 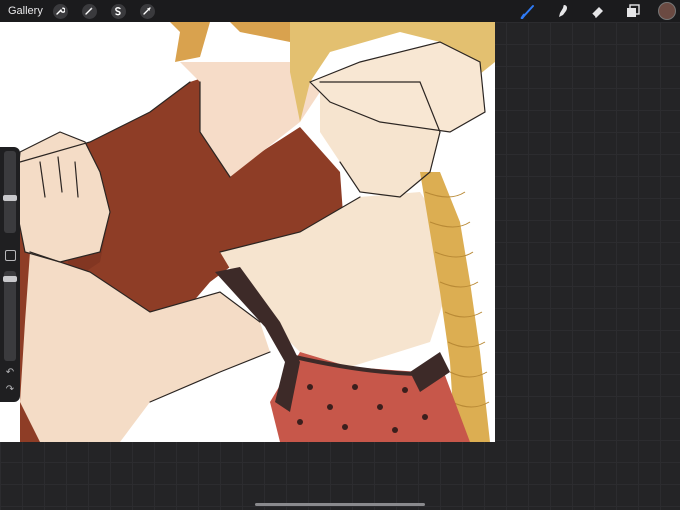 I want to click on transform-icon, so click(x=147, y=11).